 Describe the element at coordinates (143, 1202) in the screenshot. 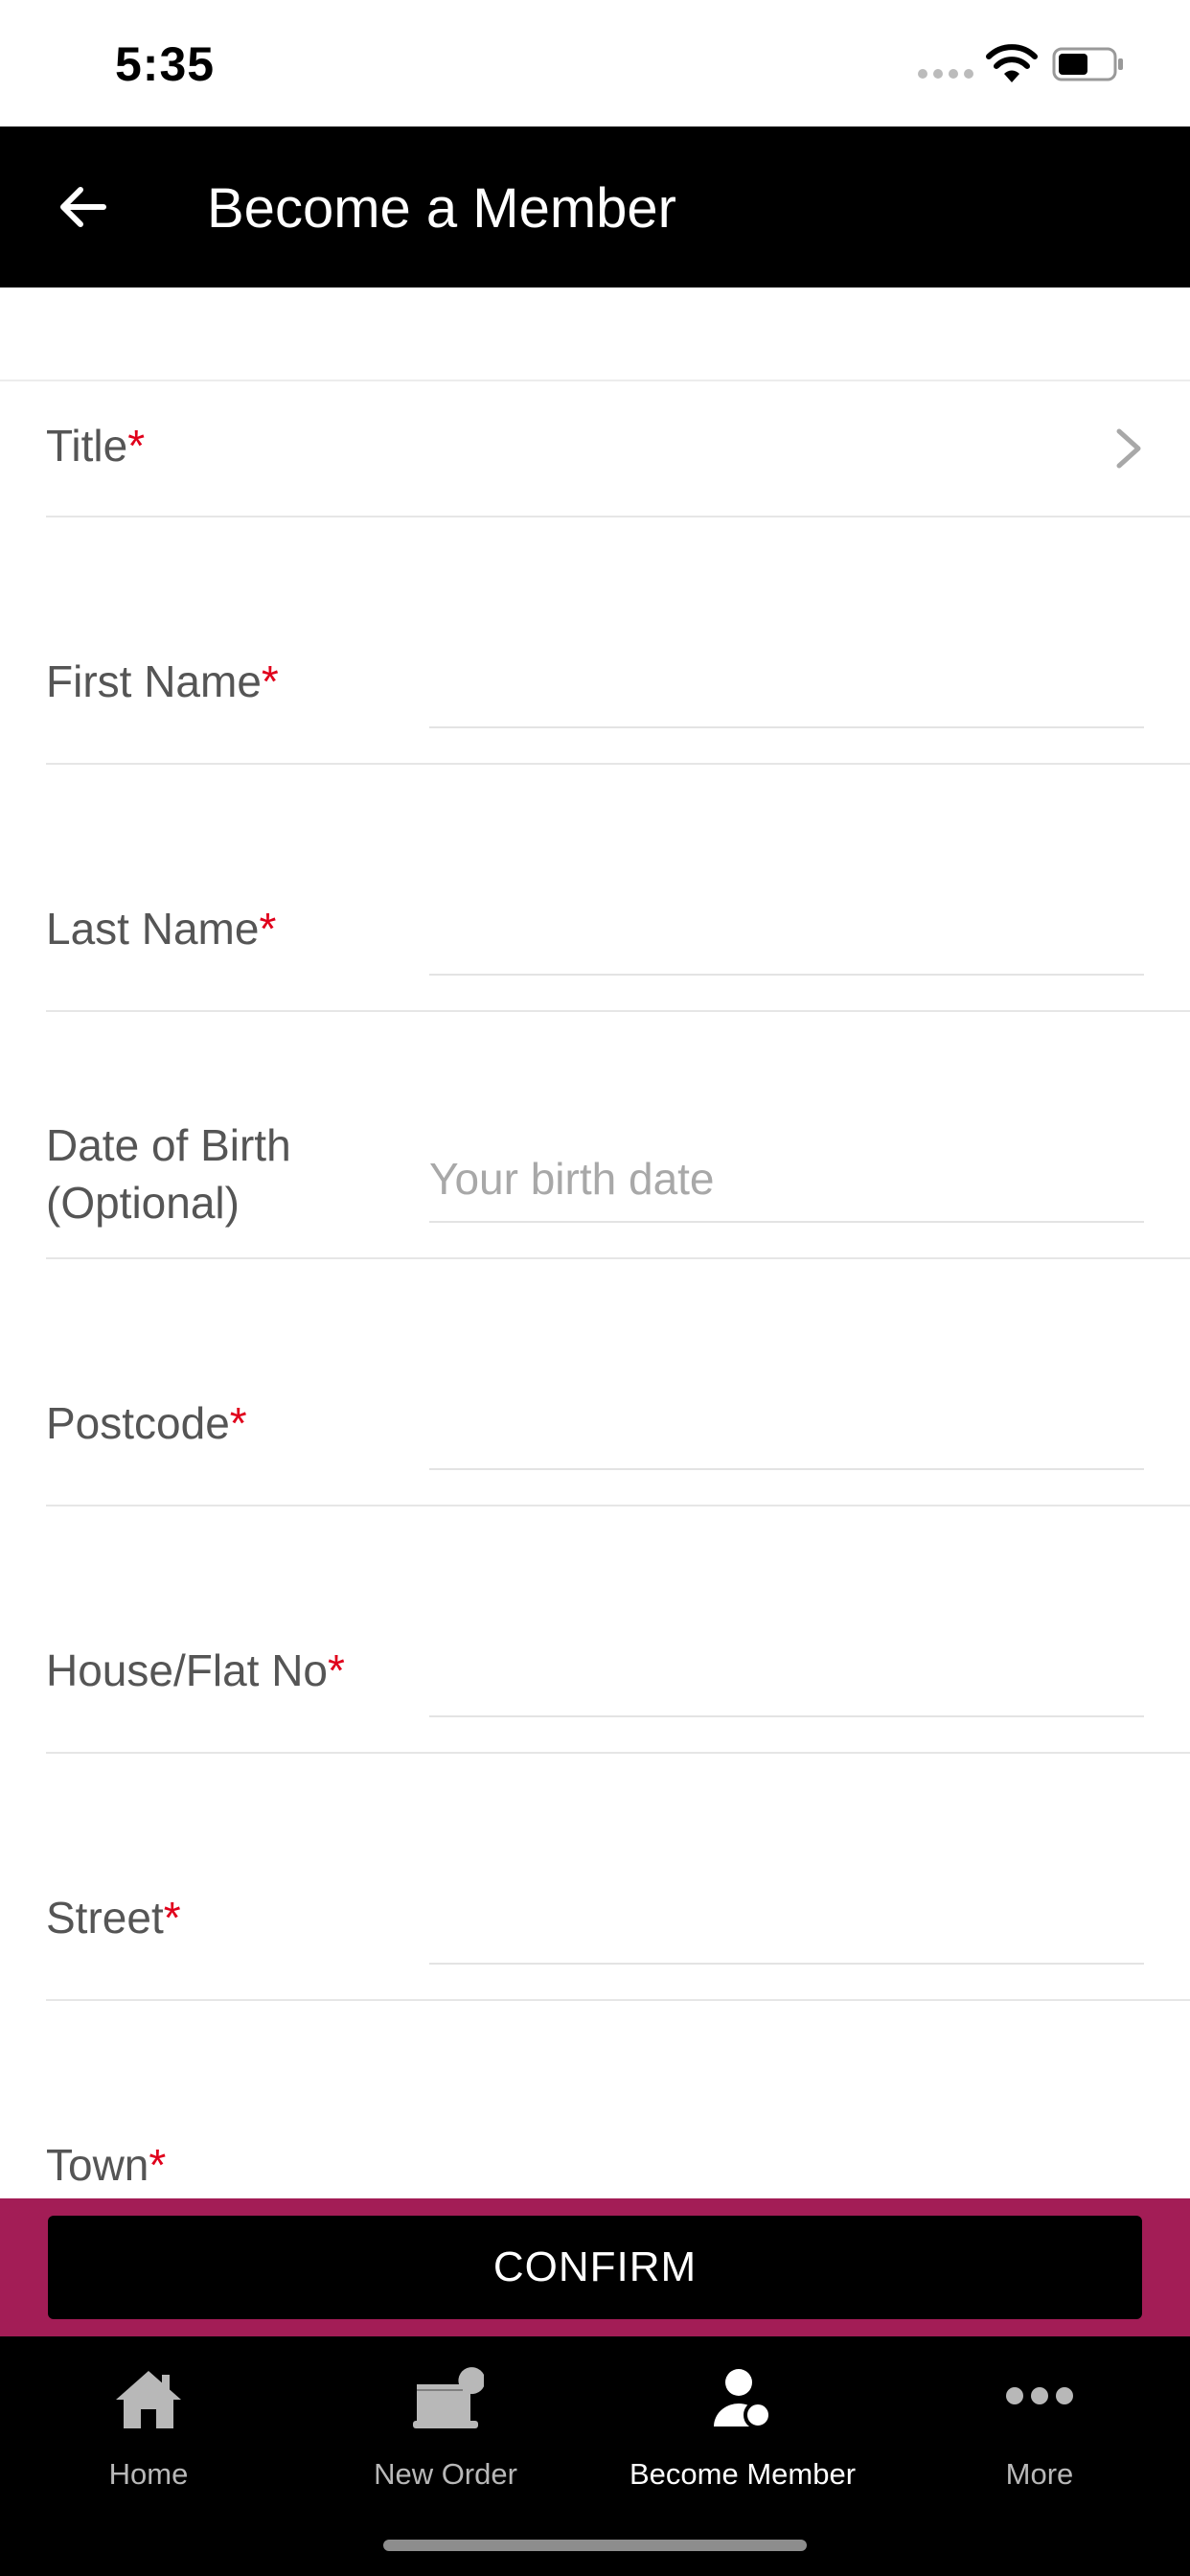

I see `dob-label-line2: (Optional)` at that location.